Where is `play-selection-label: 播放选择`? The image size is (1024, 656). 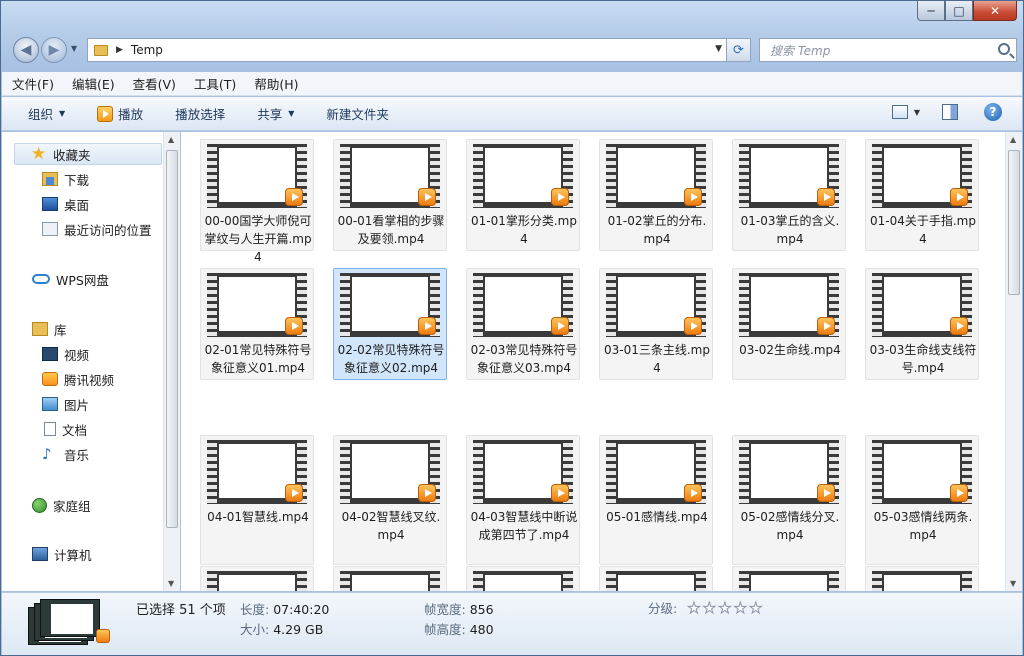
play-selection-label: 播放选择 is located at coordinates (200, 114).